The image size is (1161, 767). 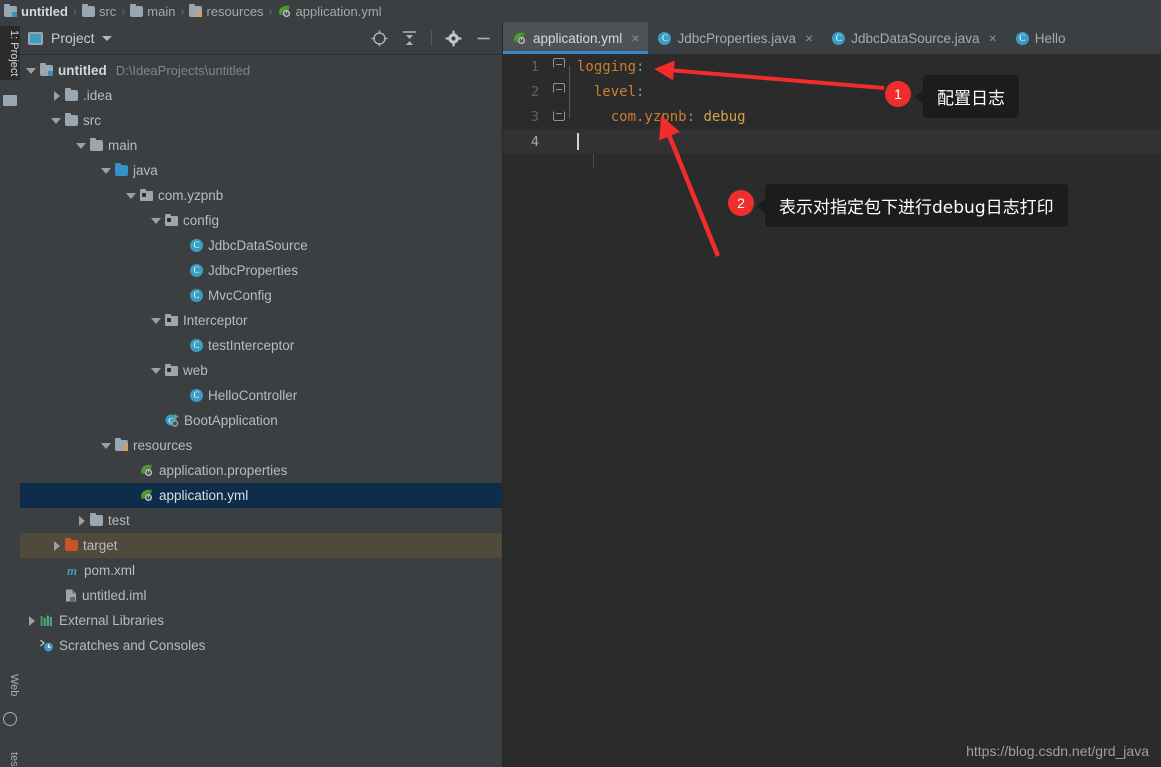 I want to click on code-token: logging, so click(x=607, y=66).